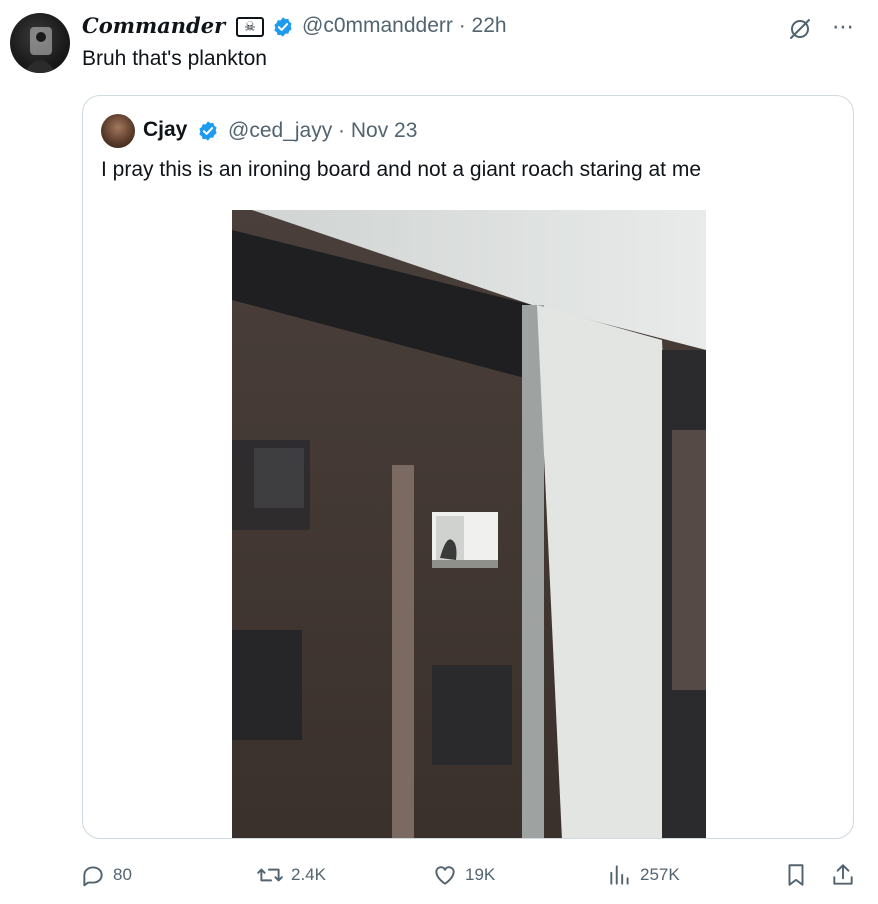 The height and width of the screenshot is (904, 878). Describe the element at coordinates (40, 43) in the screenshot. I see `author-avatar` at that location.